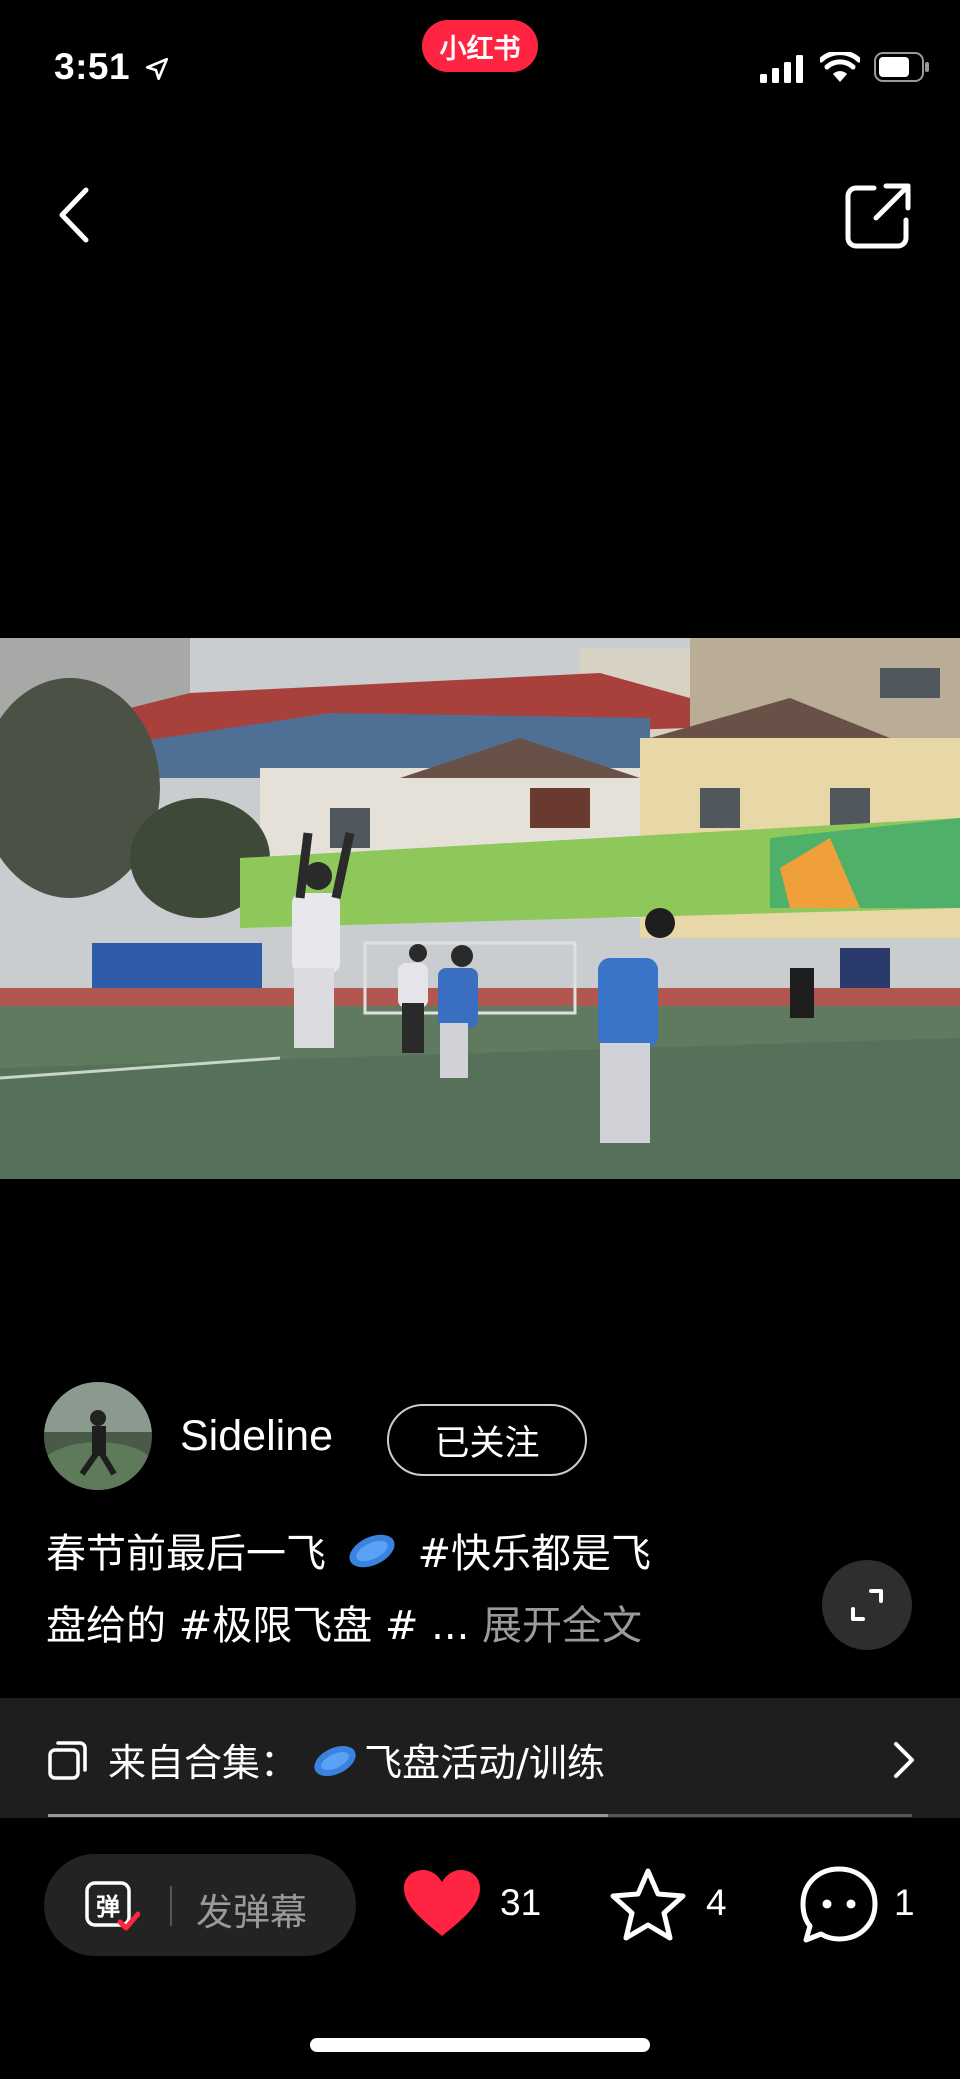 This screenshot has width=960, height=2079. I want to click on danmaku-icon: 弹, so click(112, 1906).